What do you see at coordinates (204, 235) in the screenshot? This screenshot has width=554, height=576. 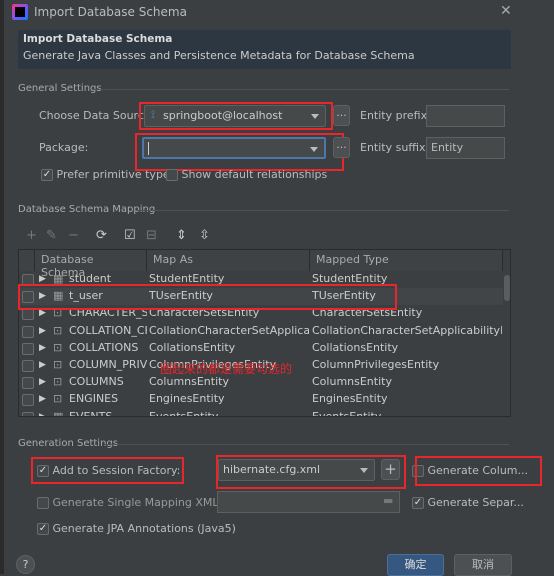 I see `collapse-all-icon: ⇳` at bounding box center [204, 235].